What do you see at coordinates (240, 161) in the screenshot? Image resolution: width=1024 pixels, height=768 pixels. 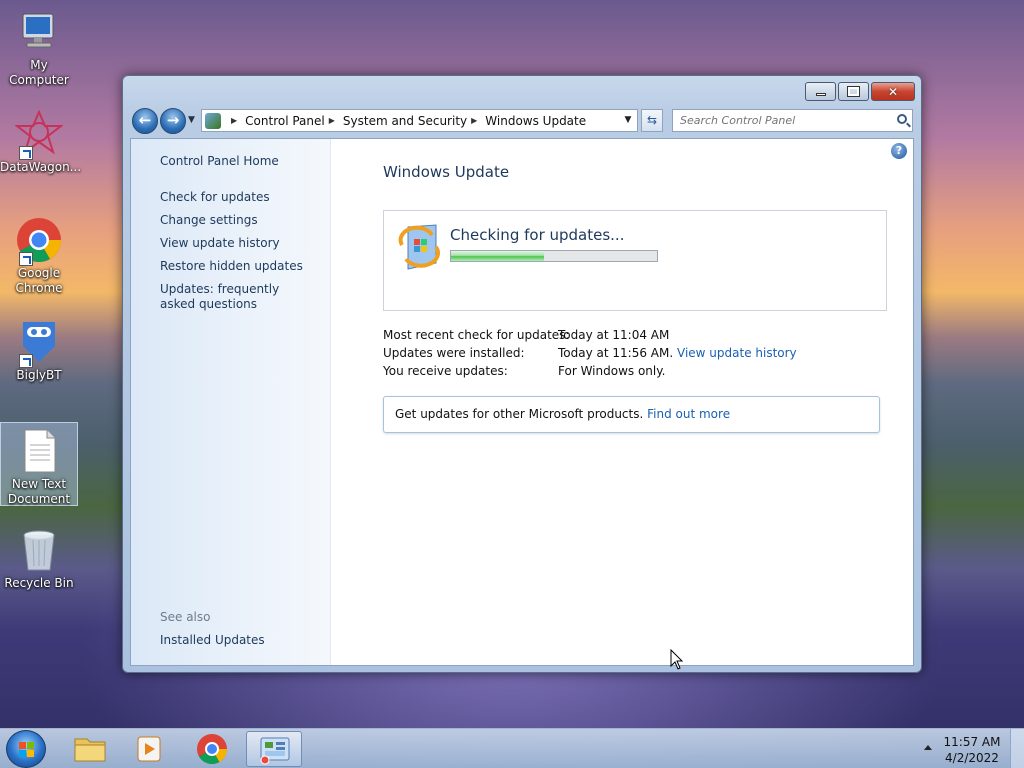 I see `control-panel-home-link: Control Panel Home` at bounding box center [240, 161].